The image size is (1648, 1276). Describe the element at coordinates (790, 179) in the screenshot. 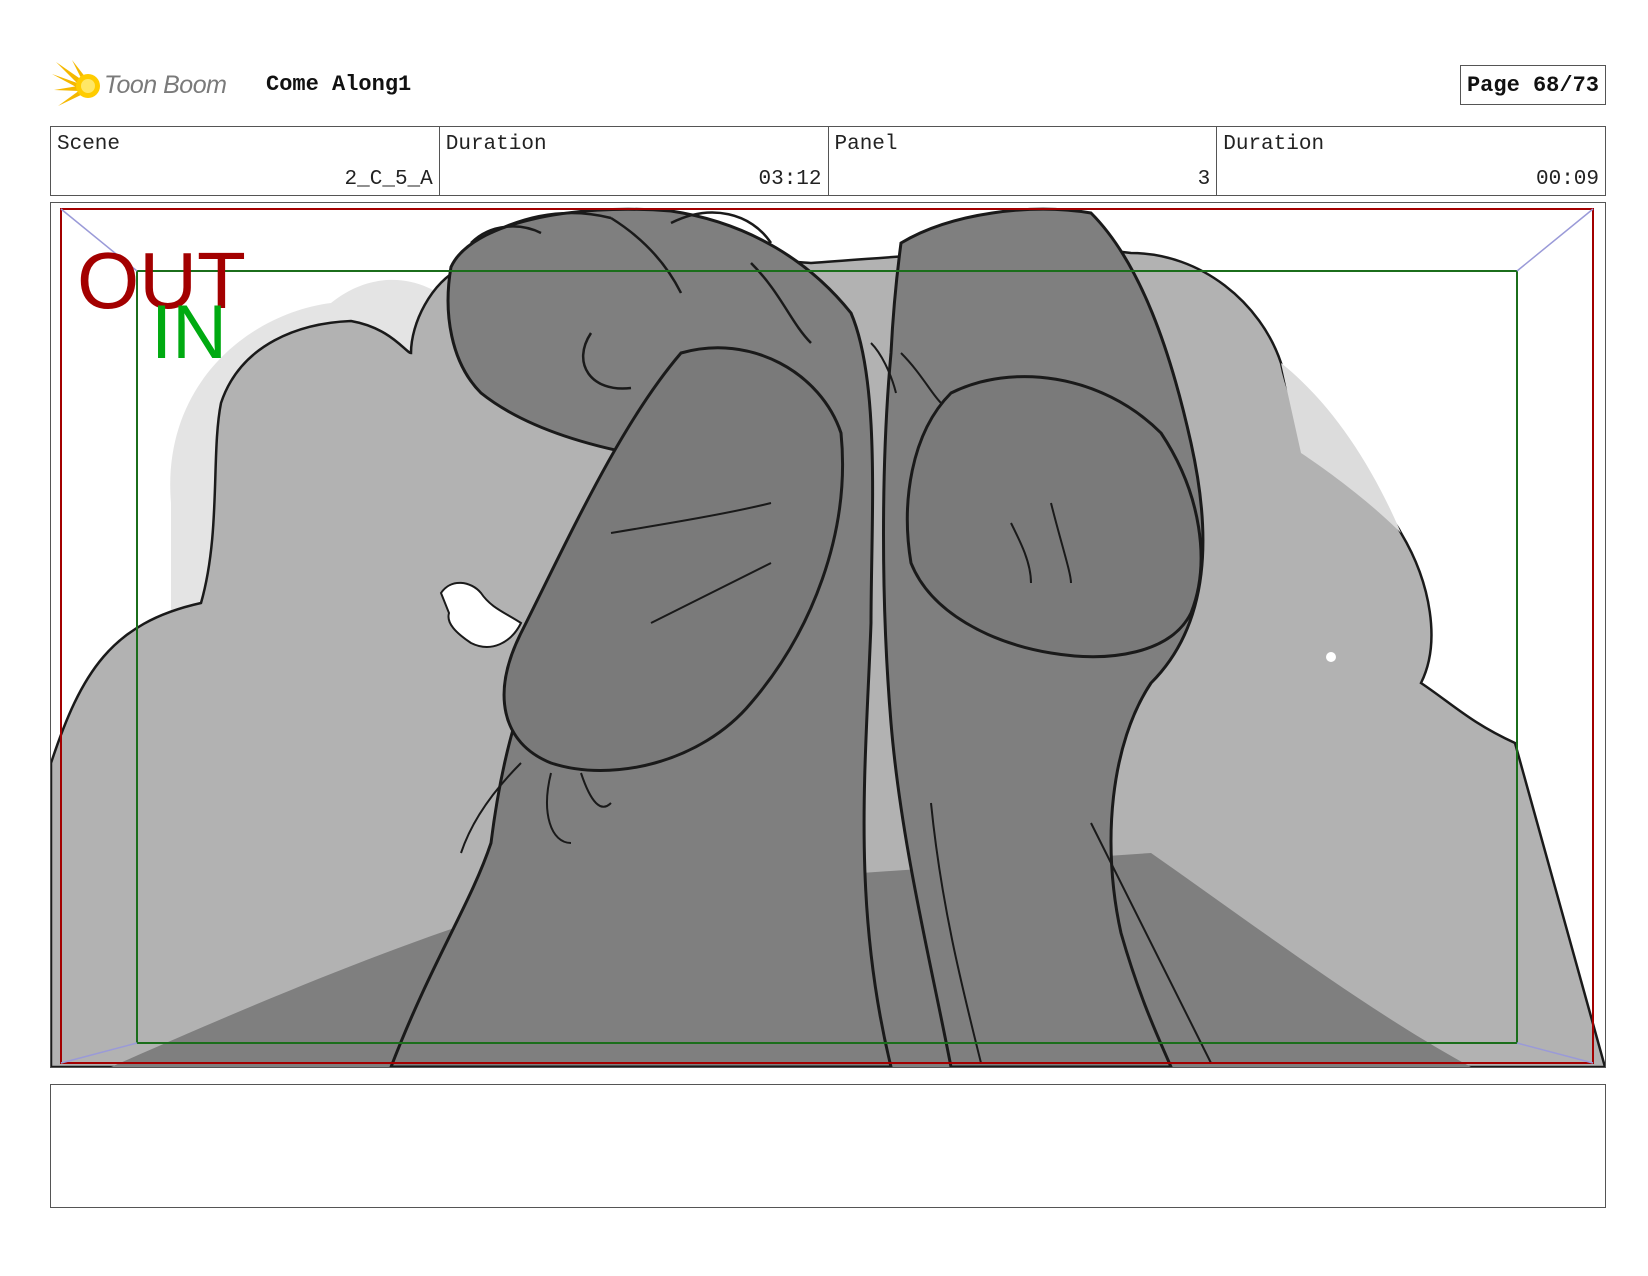

I see `scene-duration-value: 03:12` at that location.